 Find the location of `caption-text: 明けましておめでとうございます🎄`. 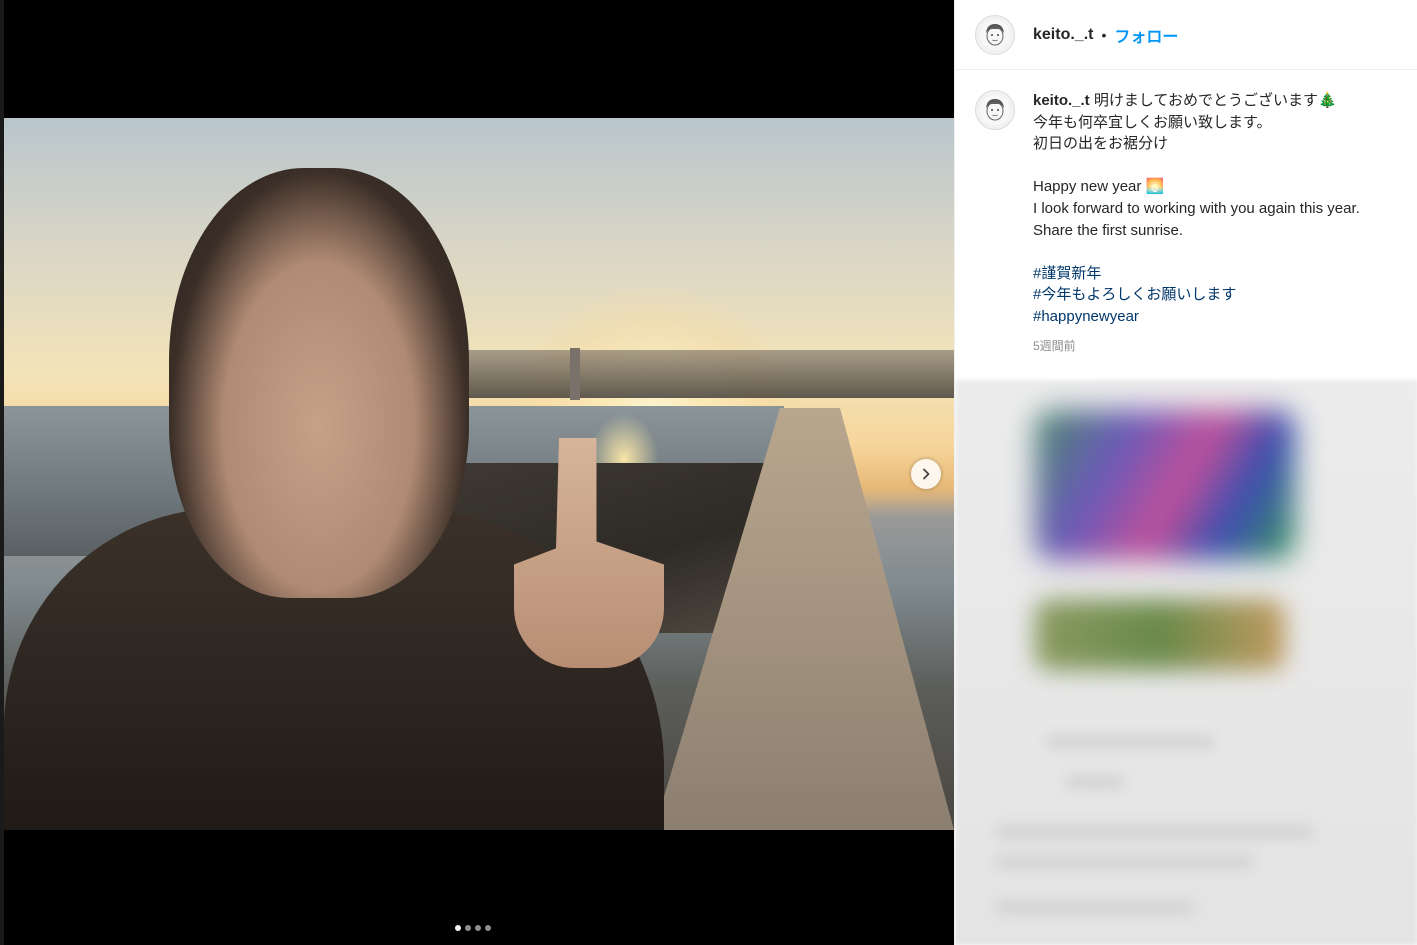

caption-text: 明けましておめでとうございます🎄 is located at coordinates (1215, 100).